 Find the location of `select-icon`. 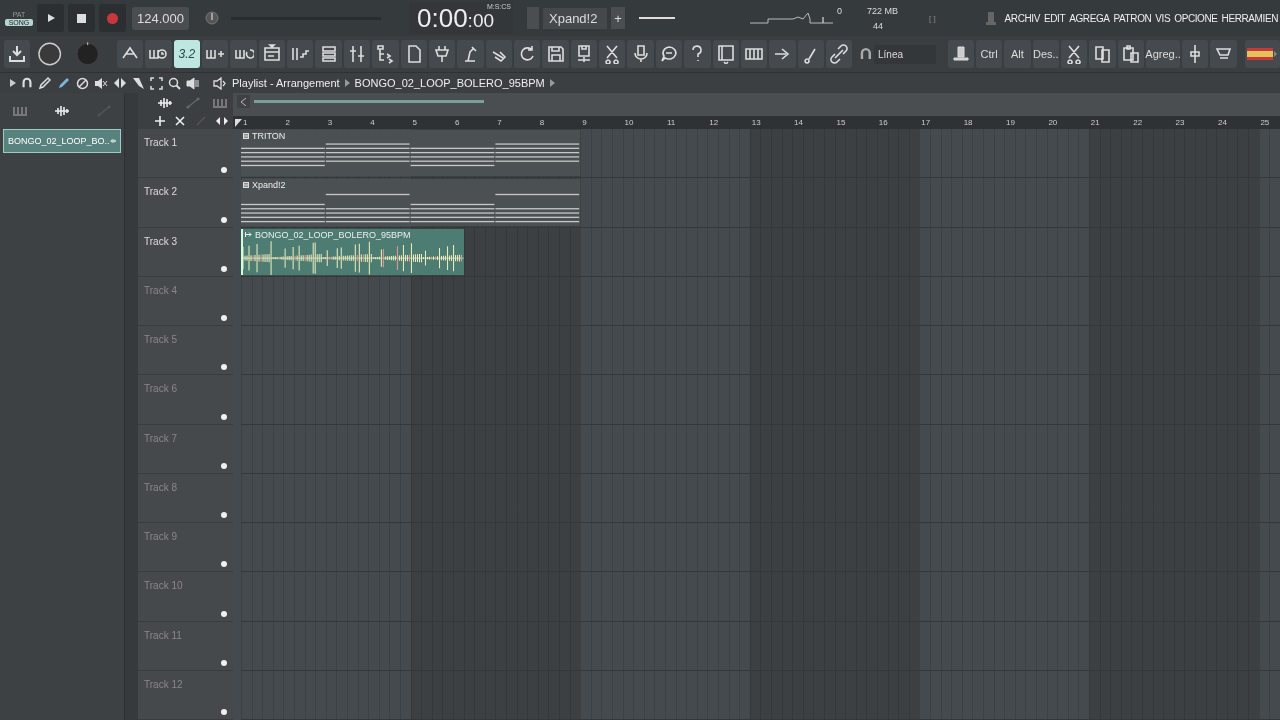

select-icon is located at coordinates (156, 83).